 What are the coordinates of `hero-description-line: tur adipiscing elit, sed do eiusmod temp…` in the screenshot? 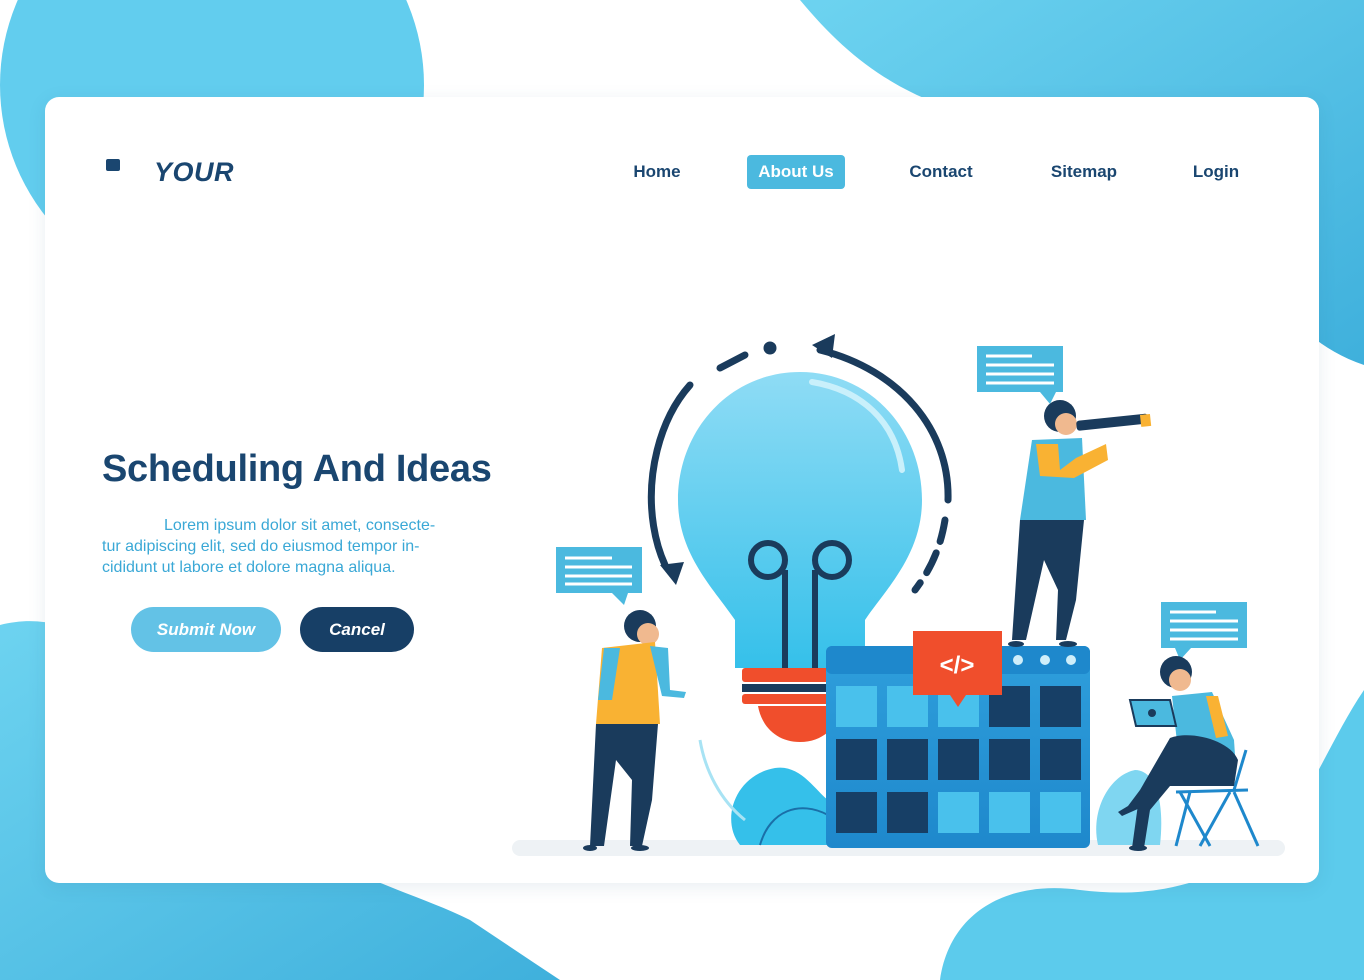 It's located at (261, 546).